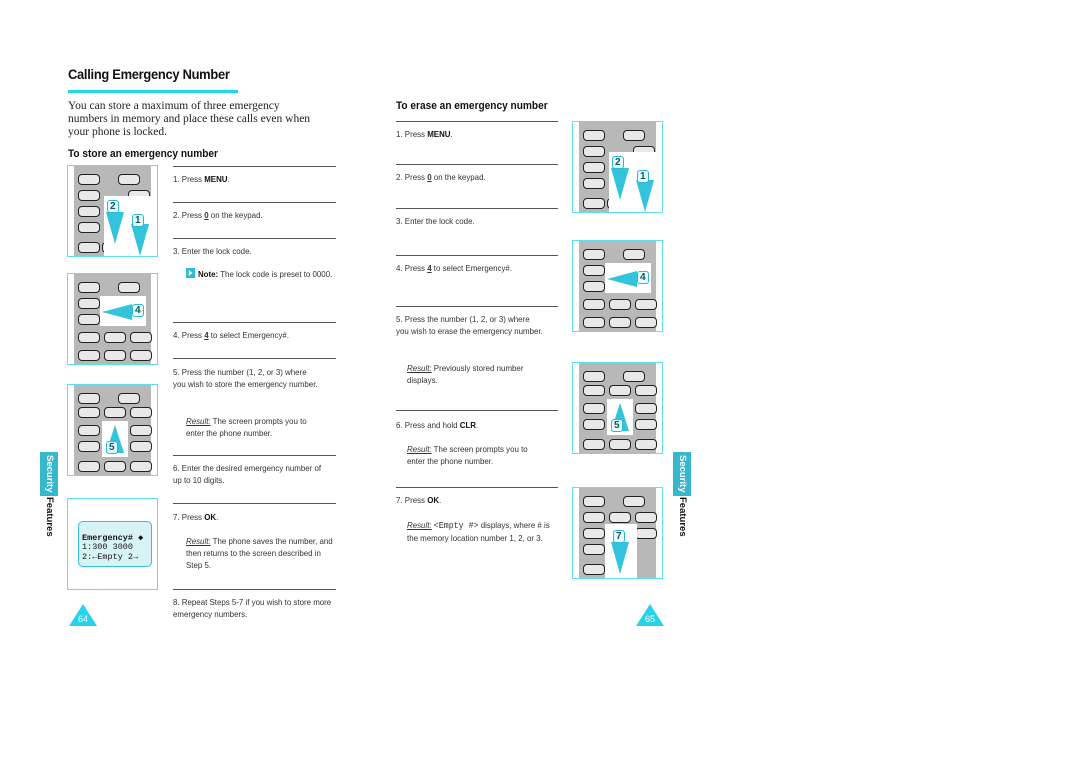 This screenshot has height=763, width=1080. What do you see at coordinates (619, 536) in the screenshot?
I see `callout-7: 7` at bounding box center [619, 536].